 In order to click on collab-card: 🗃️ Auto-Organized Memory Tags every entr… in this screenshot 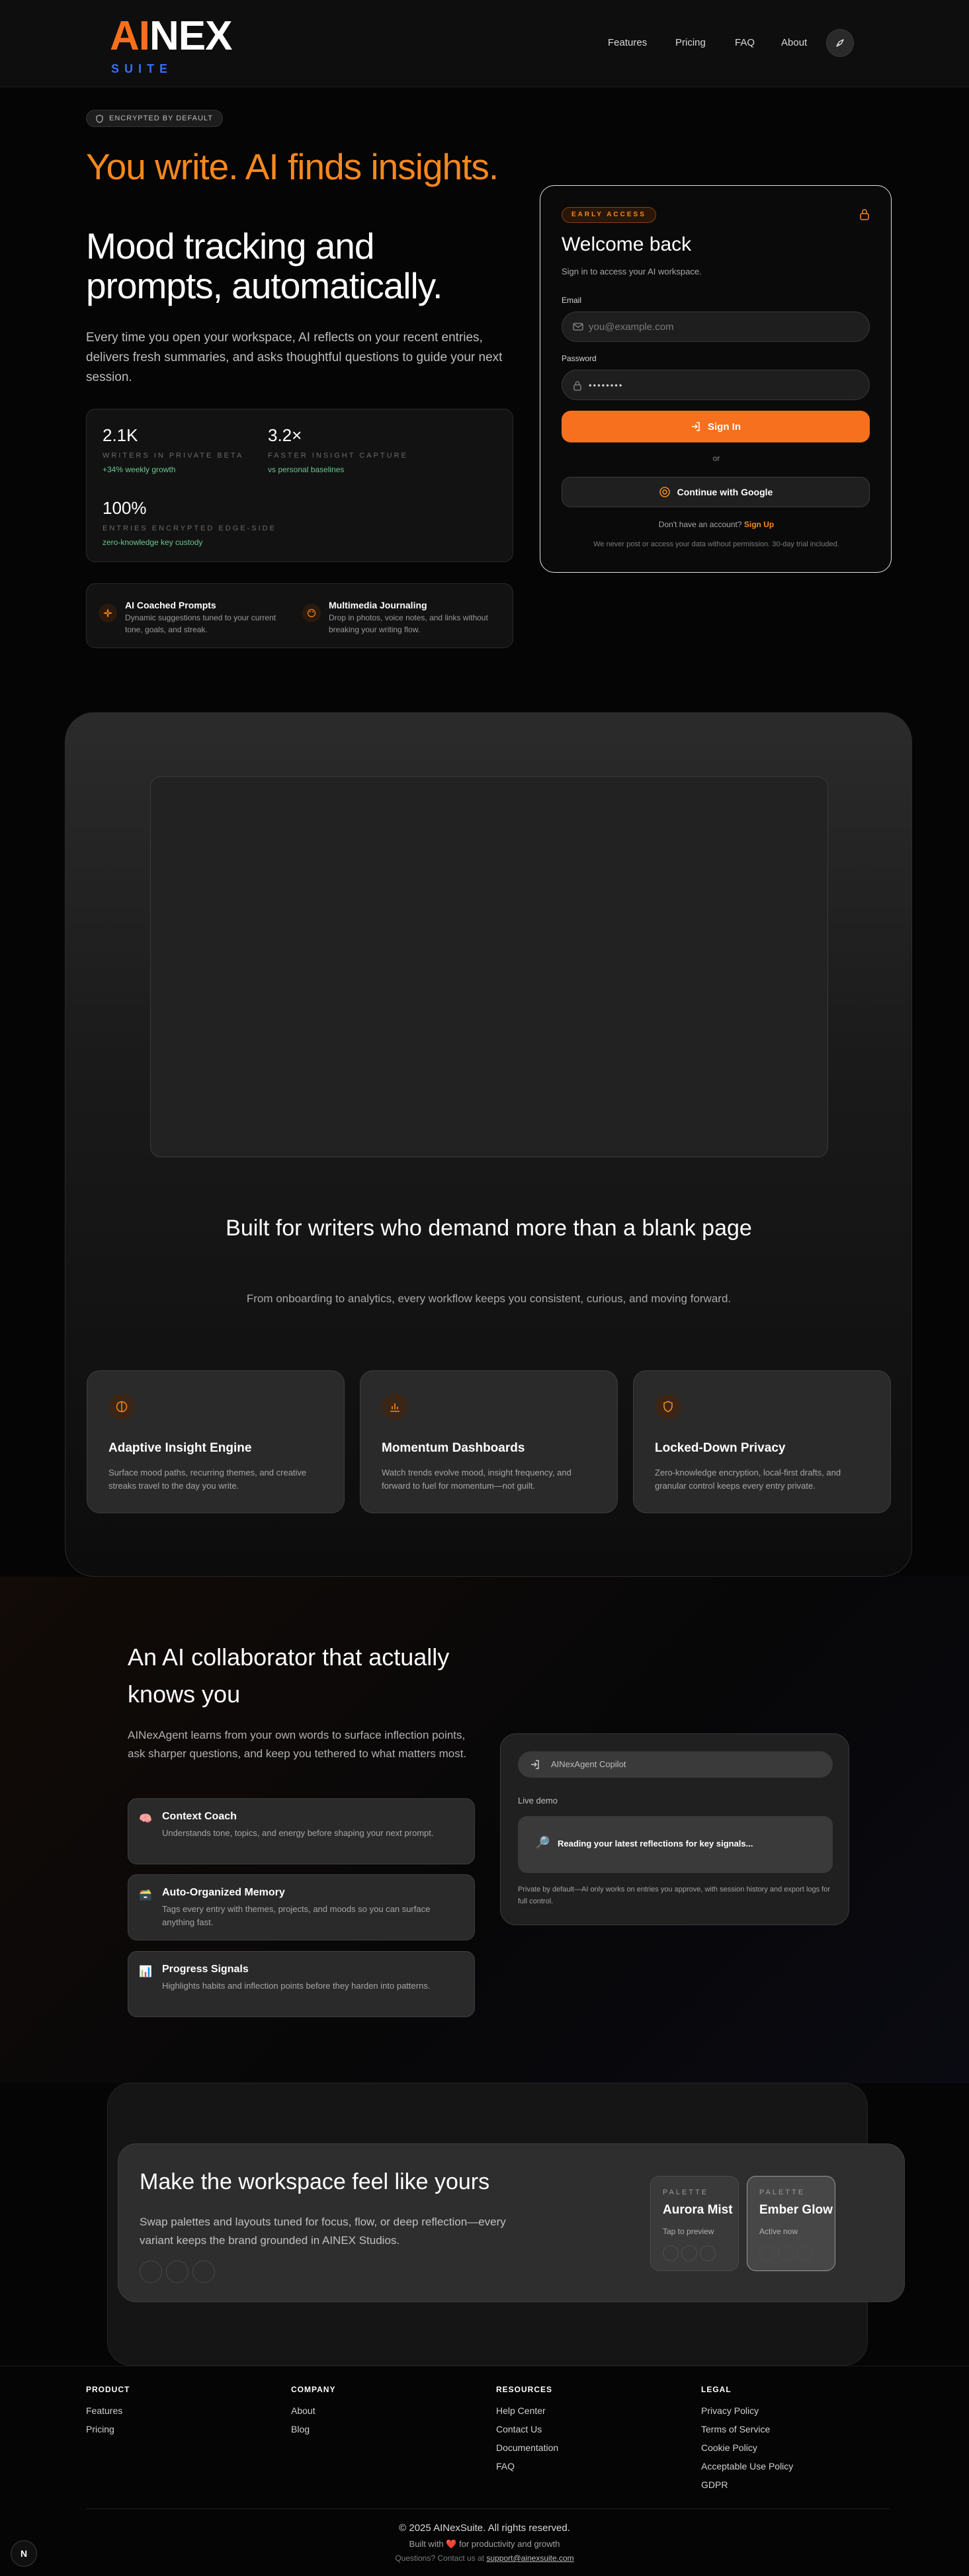, I will do `click(301, 1907)`.